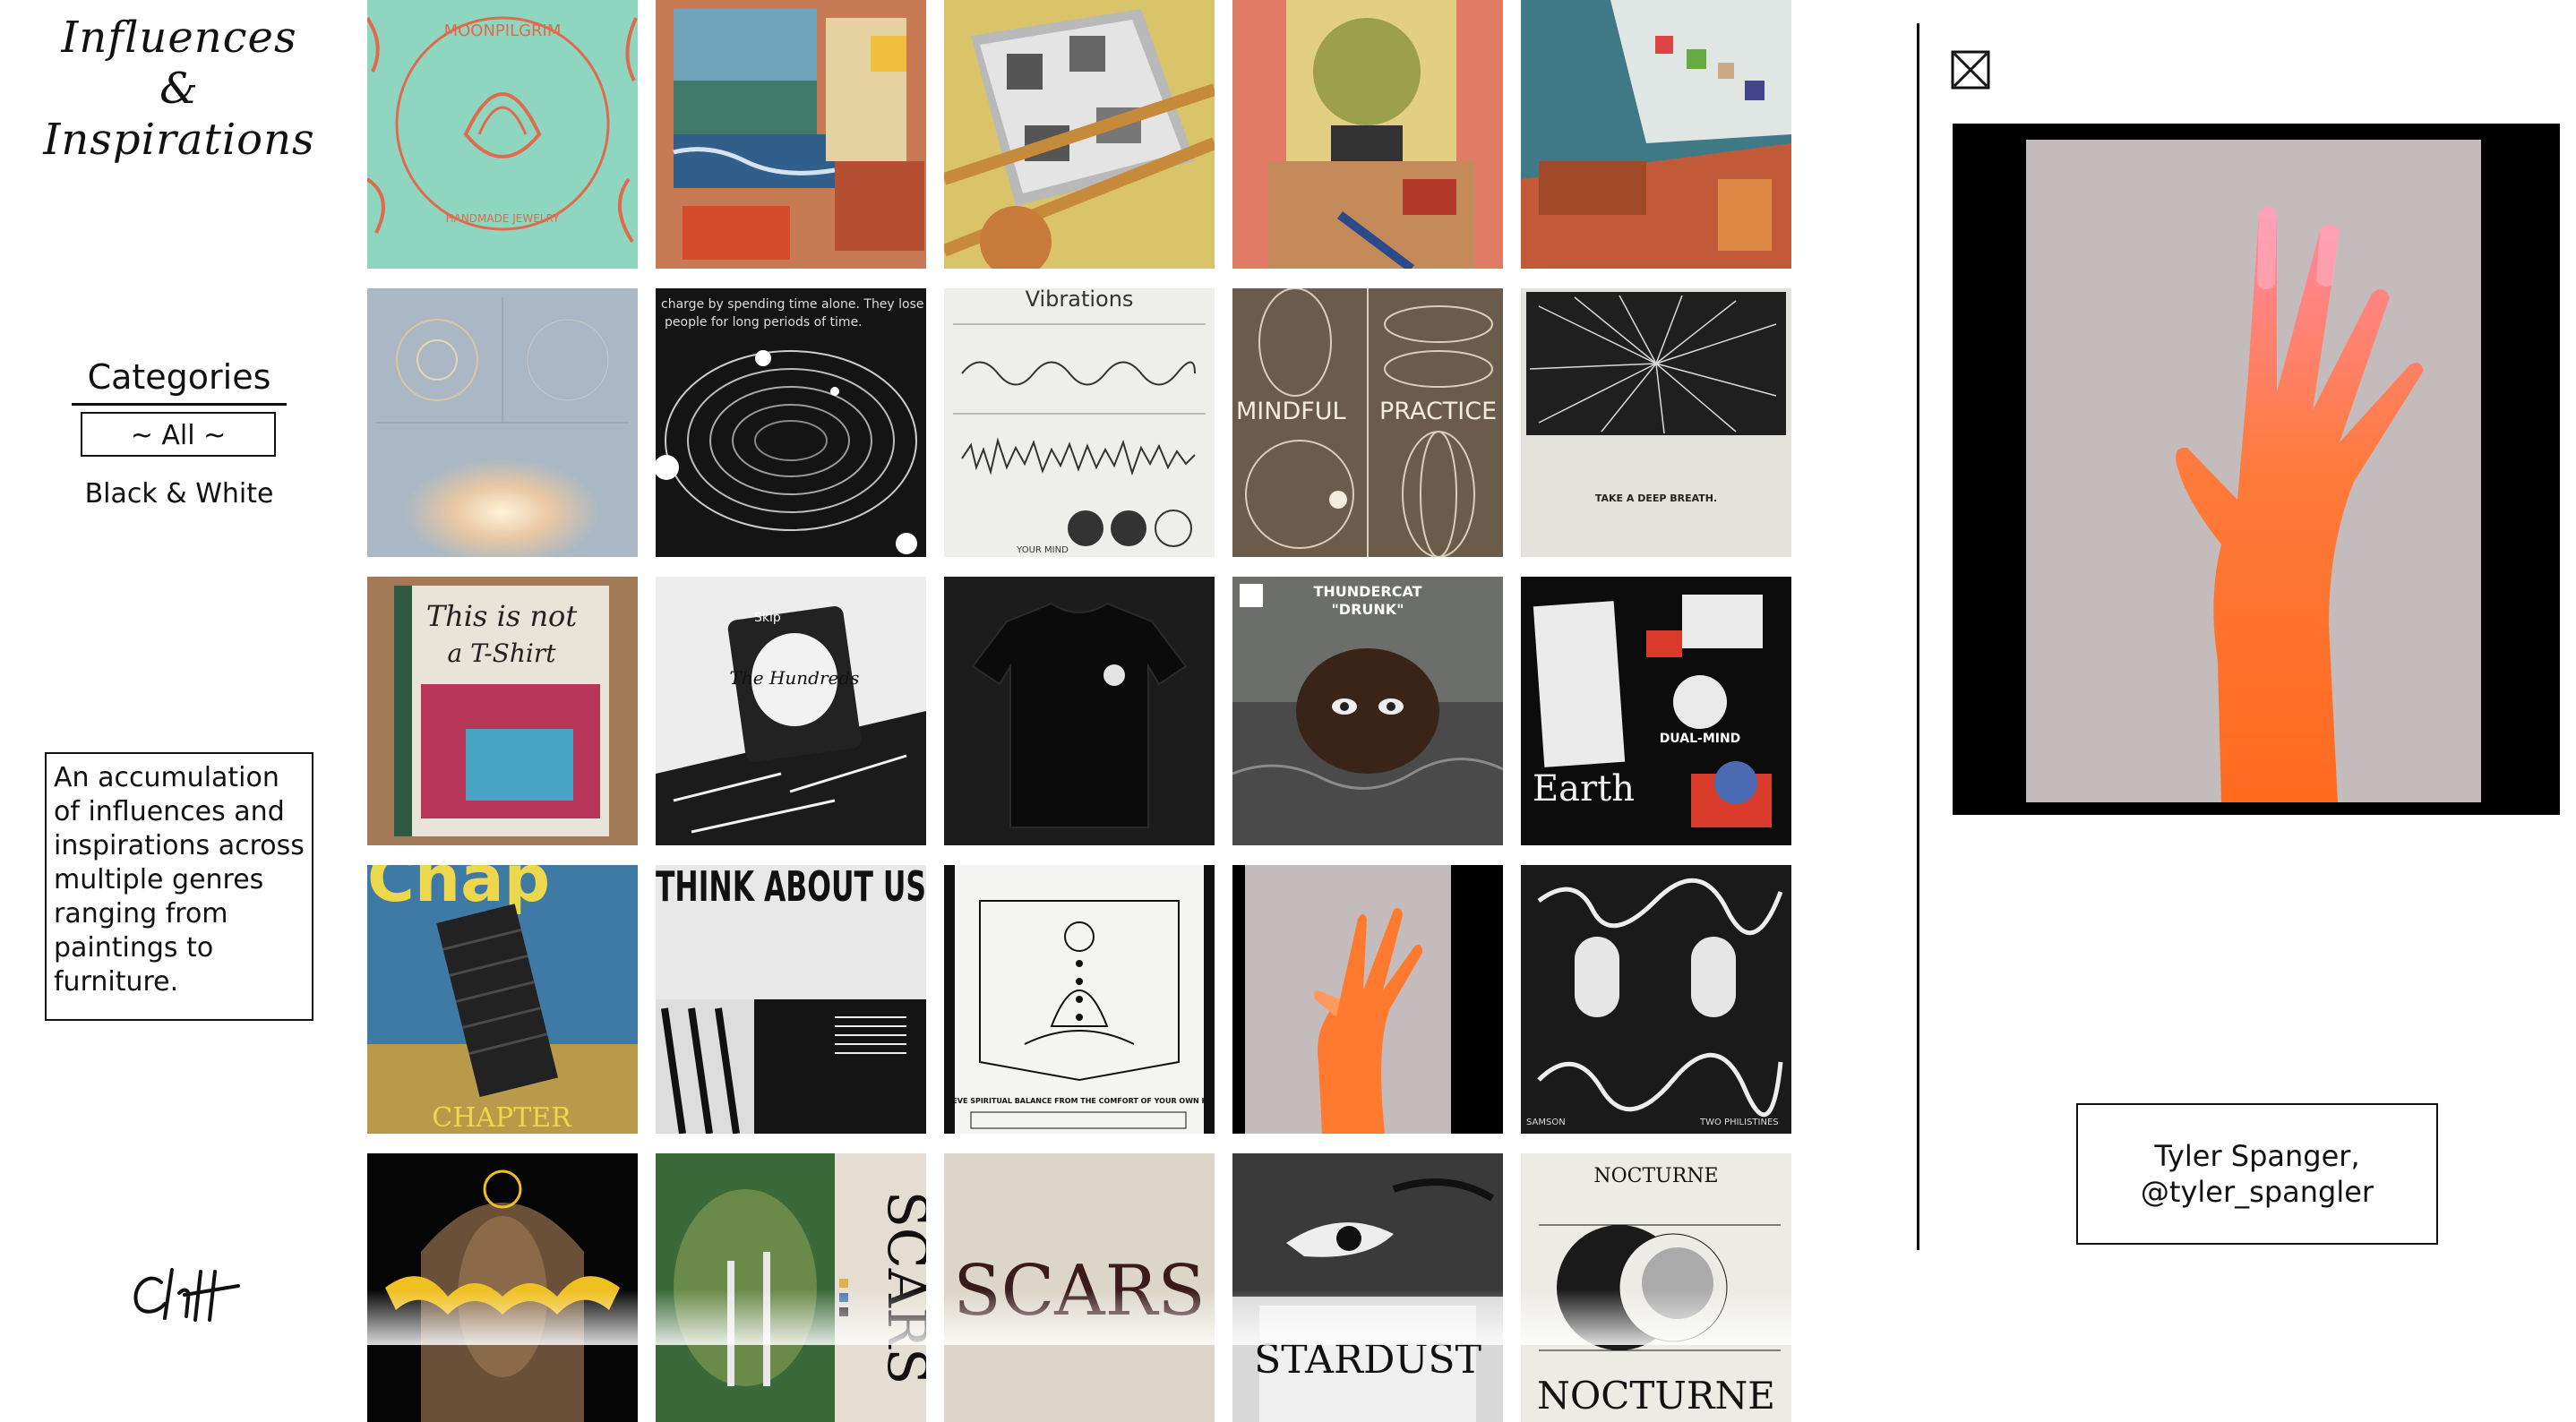  Describe the element at coordinates (1584, 789) in the screenshot. I see `tile-earth-title: Earth` at that location.